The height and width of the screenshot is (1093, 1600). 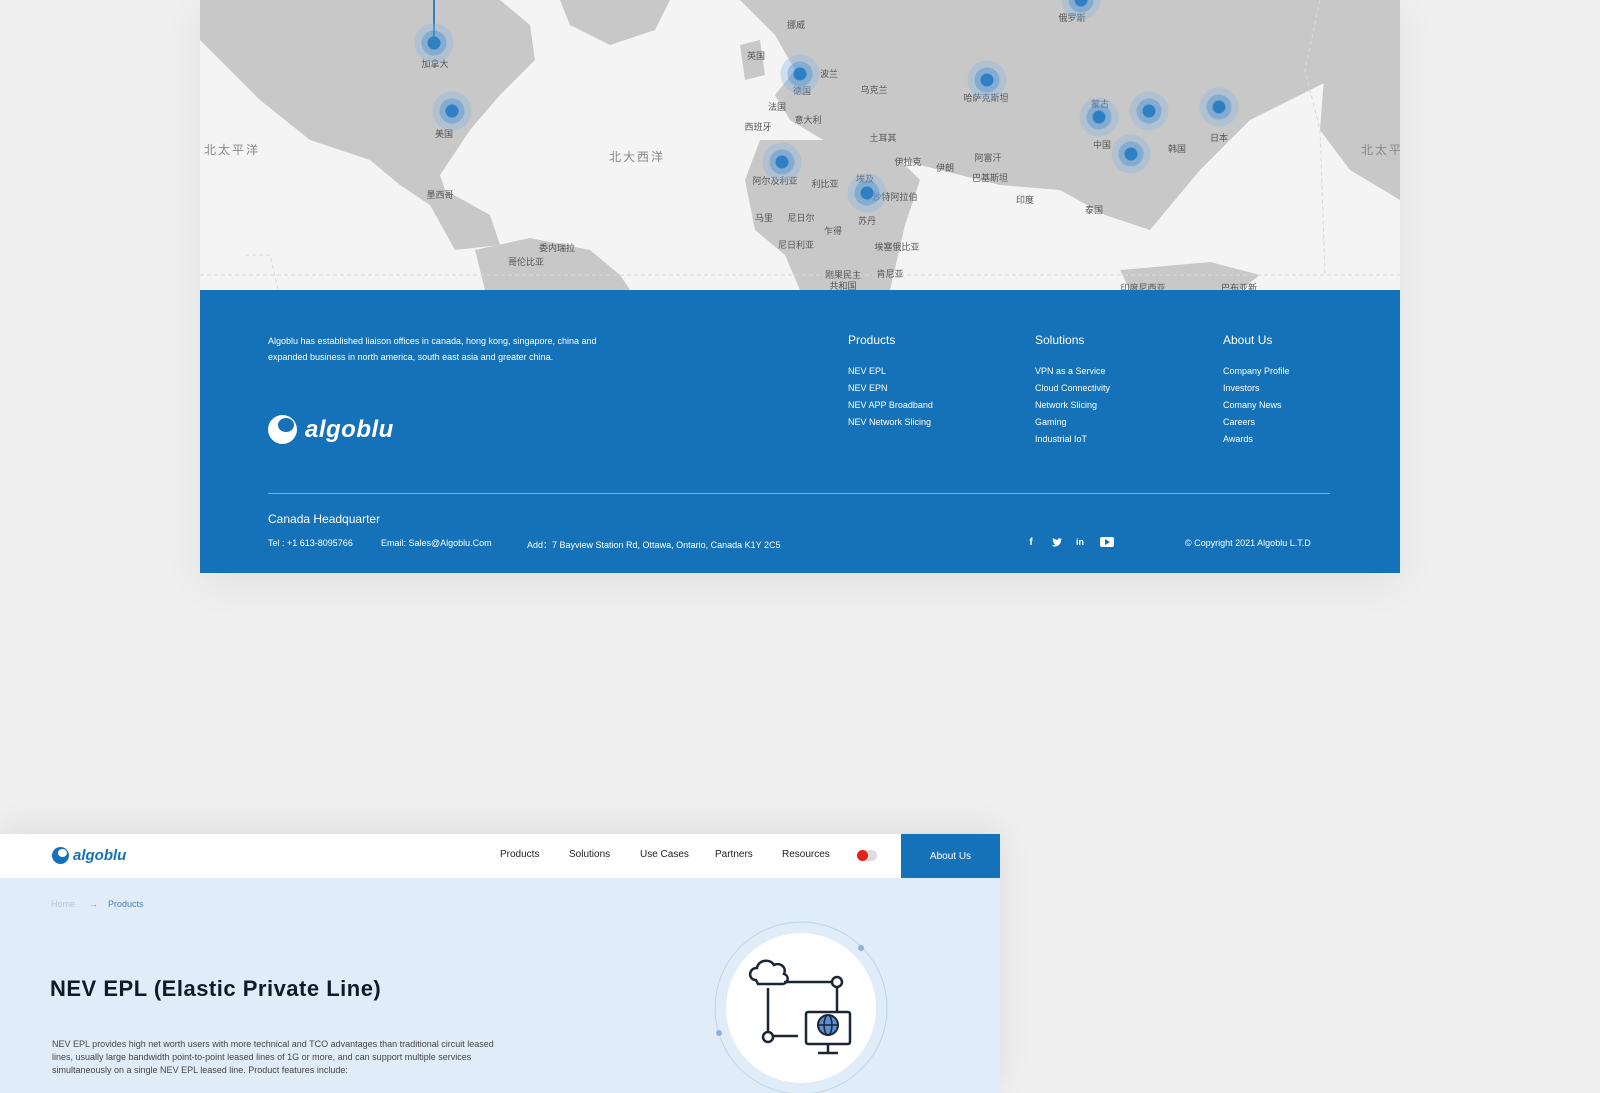 I want to click on map-label-drc-2: 共和国, so click(x=843, y=286).